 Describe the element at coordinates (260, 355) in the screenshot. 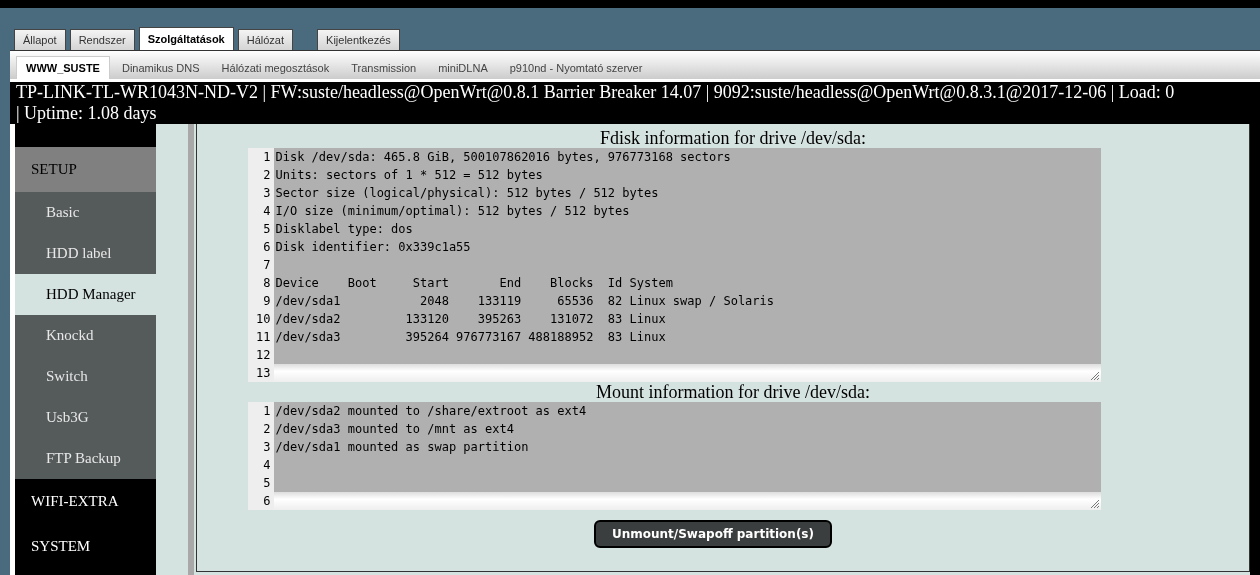

I see `line-number: 12` at that location.